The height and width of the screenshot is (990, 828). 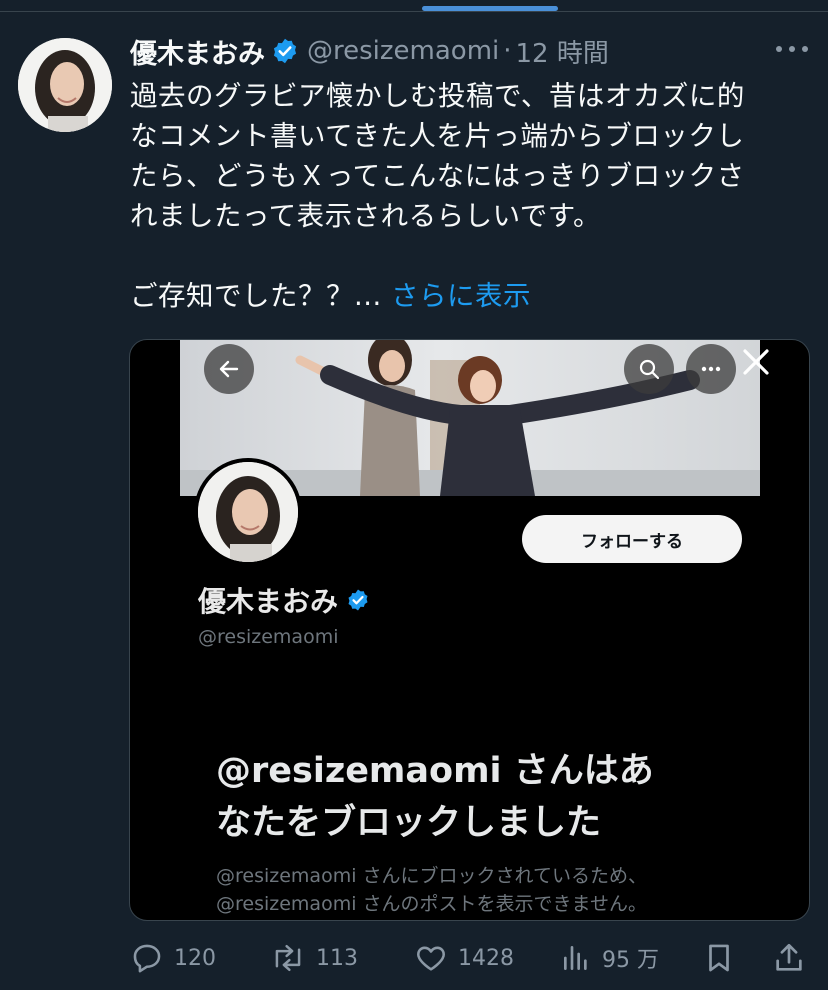 I want to click on follow-button: フォローする, so click(x=632, y=539).